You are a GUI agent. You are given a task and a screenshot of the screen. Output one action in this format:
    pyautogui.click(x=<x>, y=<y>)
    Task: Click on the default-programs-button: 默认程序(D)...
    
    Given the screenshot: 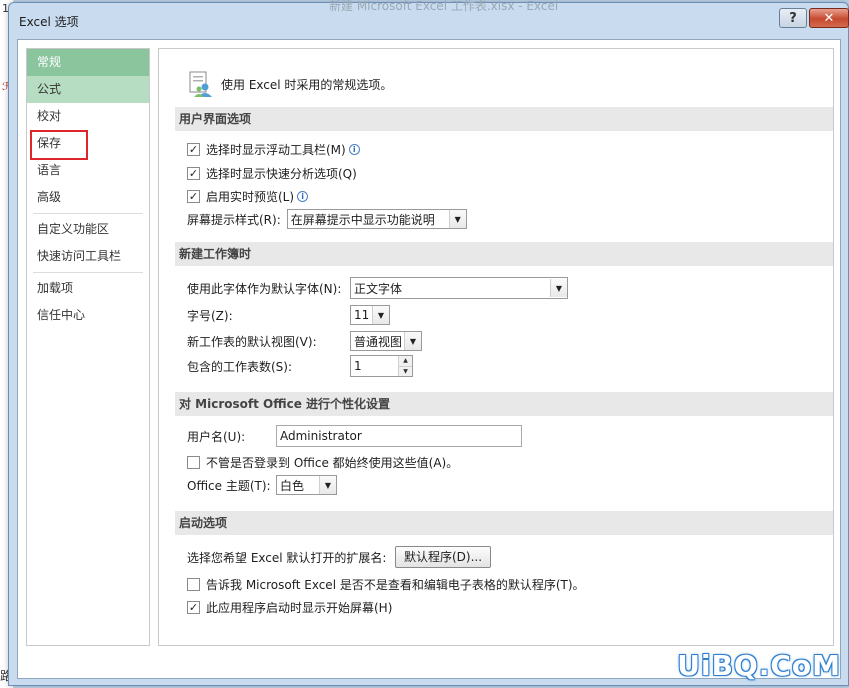 What is the action you would take?
    pyautogui.click(x=443, y=557)
    